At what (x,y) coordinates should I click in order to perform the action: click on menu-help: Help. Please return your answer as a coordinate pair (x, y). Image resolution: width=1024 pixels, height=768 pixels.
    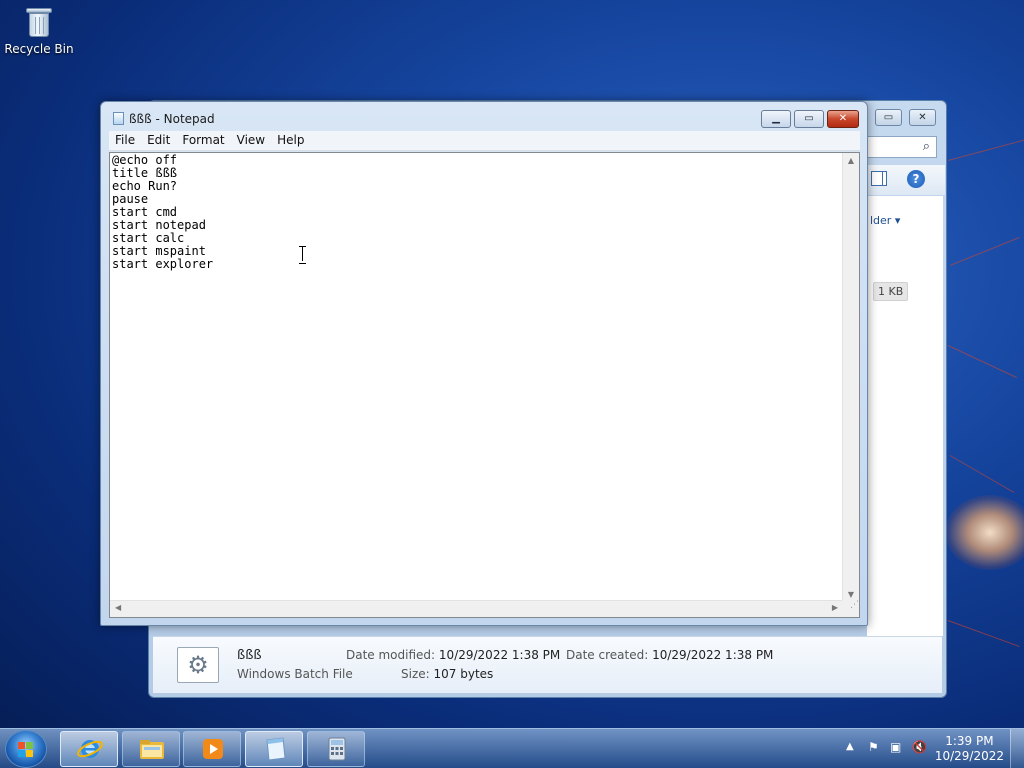
    Looking at the image, I should click on (290, 139).